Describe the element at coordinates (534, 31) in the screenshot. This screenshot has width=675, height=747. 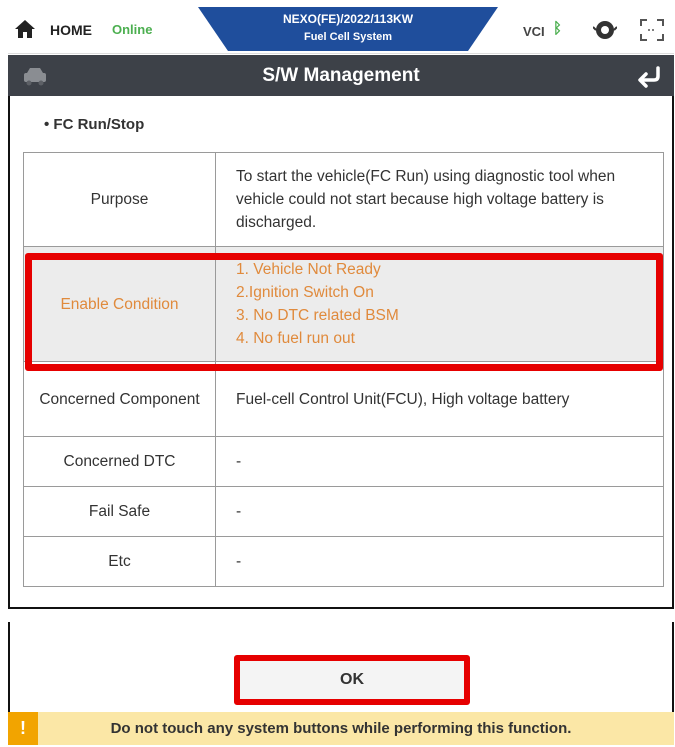
I see `vci-label: VCI` at that location.